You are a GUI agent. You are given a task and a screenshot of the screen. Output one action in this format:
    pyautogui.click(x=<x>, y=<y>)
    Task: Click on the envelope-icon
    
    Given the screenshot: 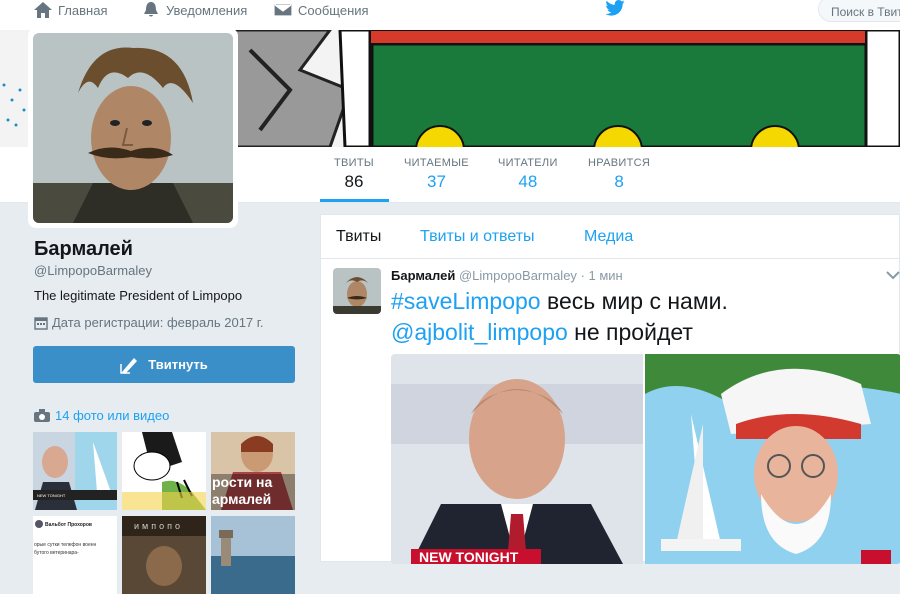 What is the action you would take?
    pyautogui.click(x=283, y=10)
    